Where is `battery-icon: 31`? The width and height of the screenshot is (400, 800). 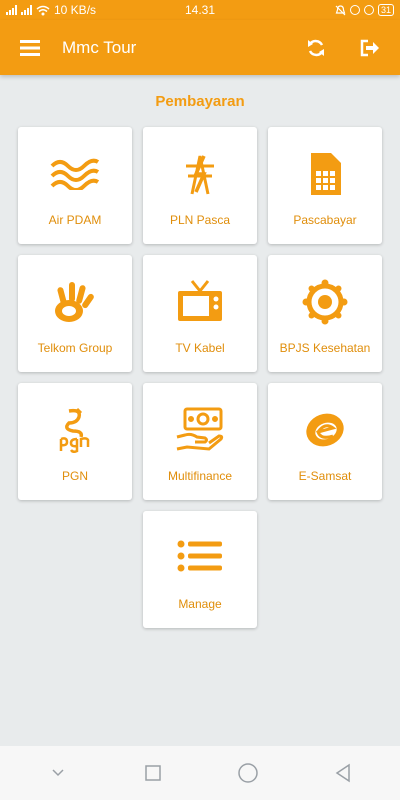
battery-icon: 31 is located at coordinates (385, 10).